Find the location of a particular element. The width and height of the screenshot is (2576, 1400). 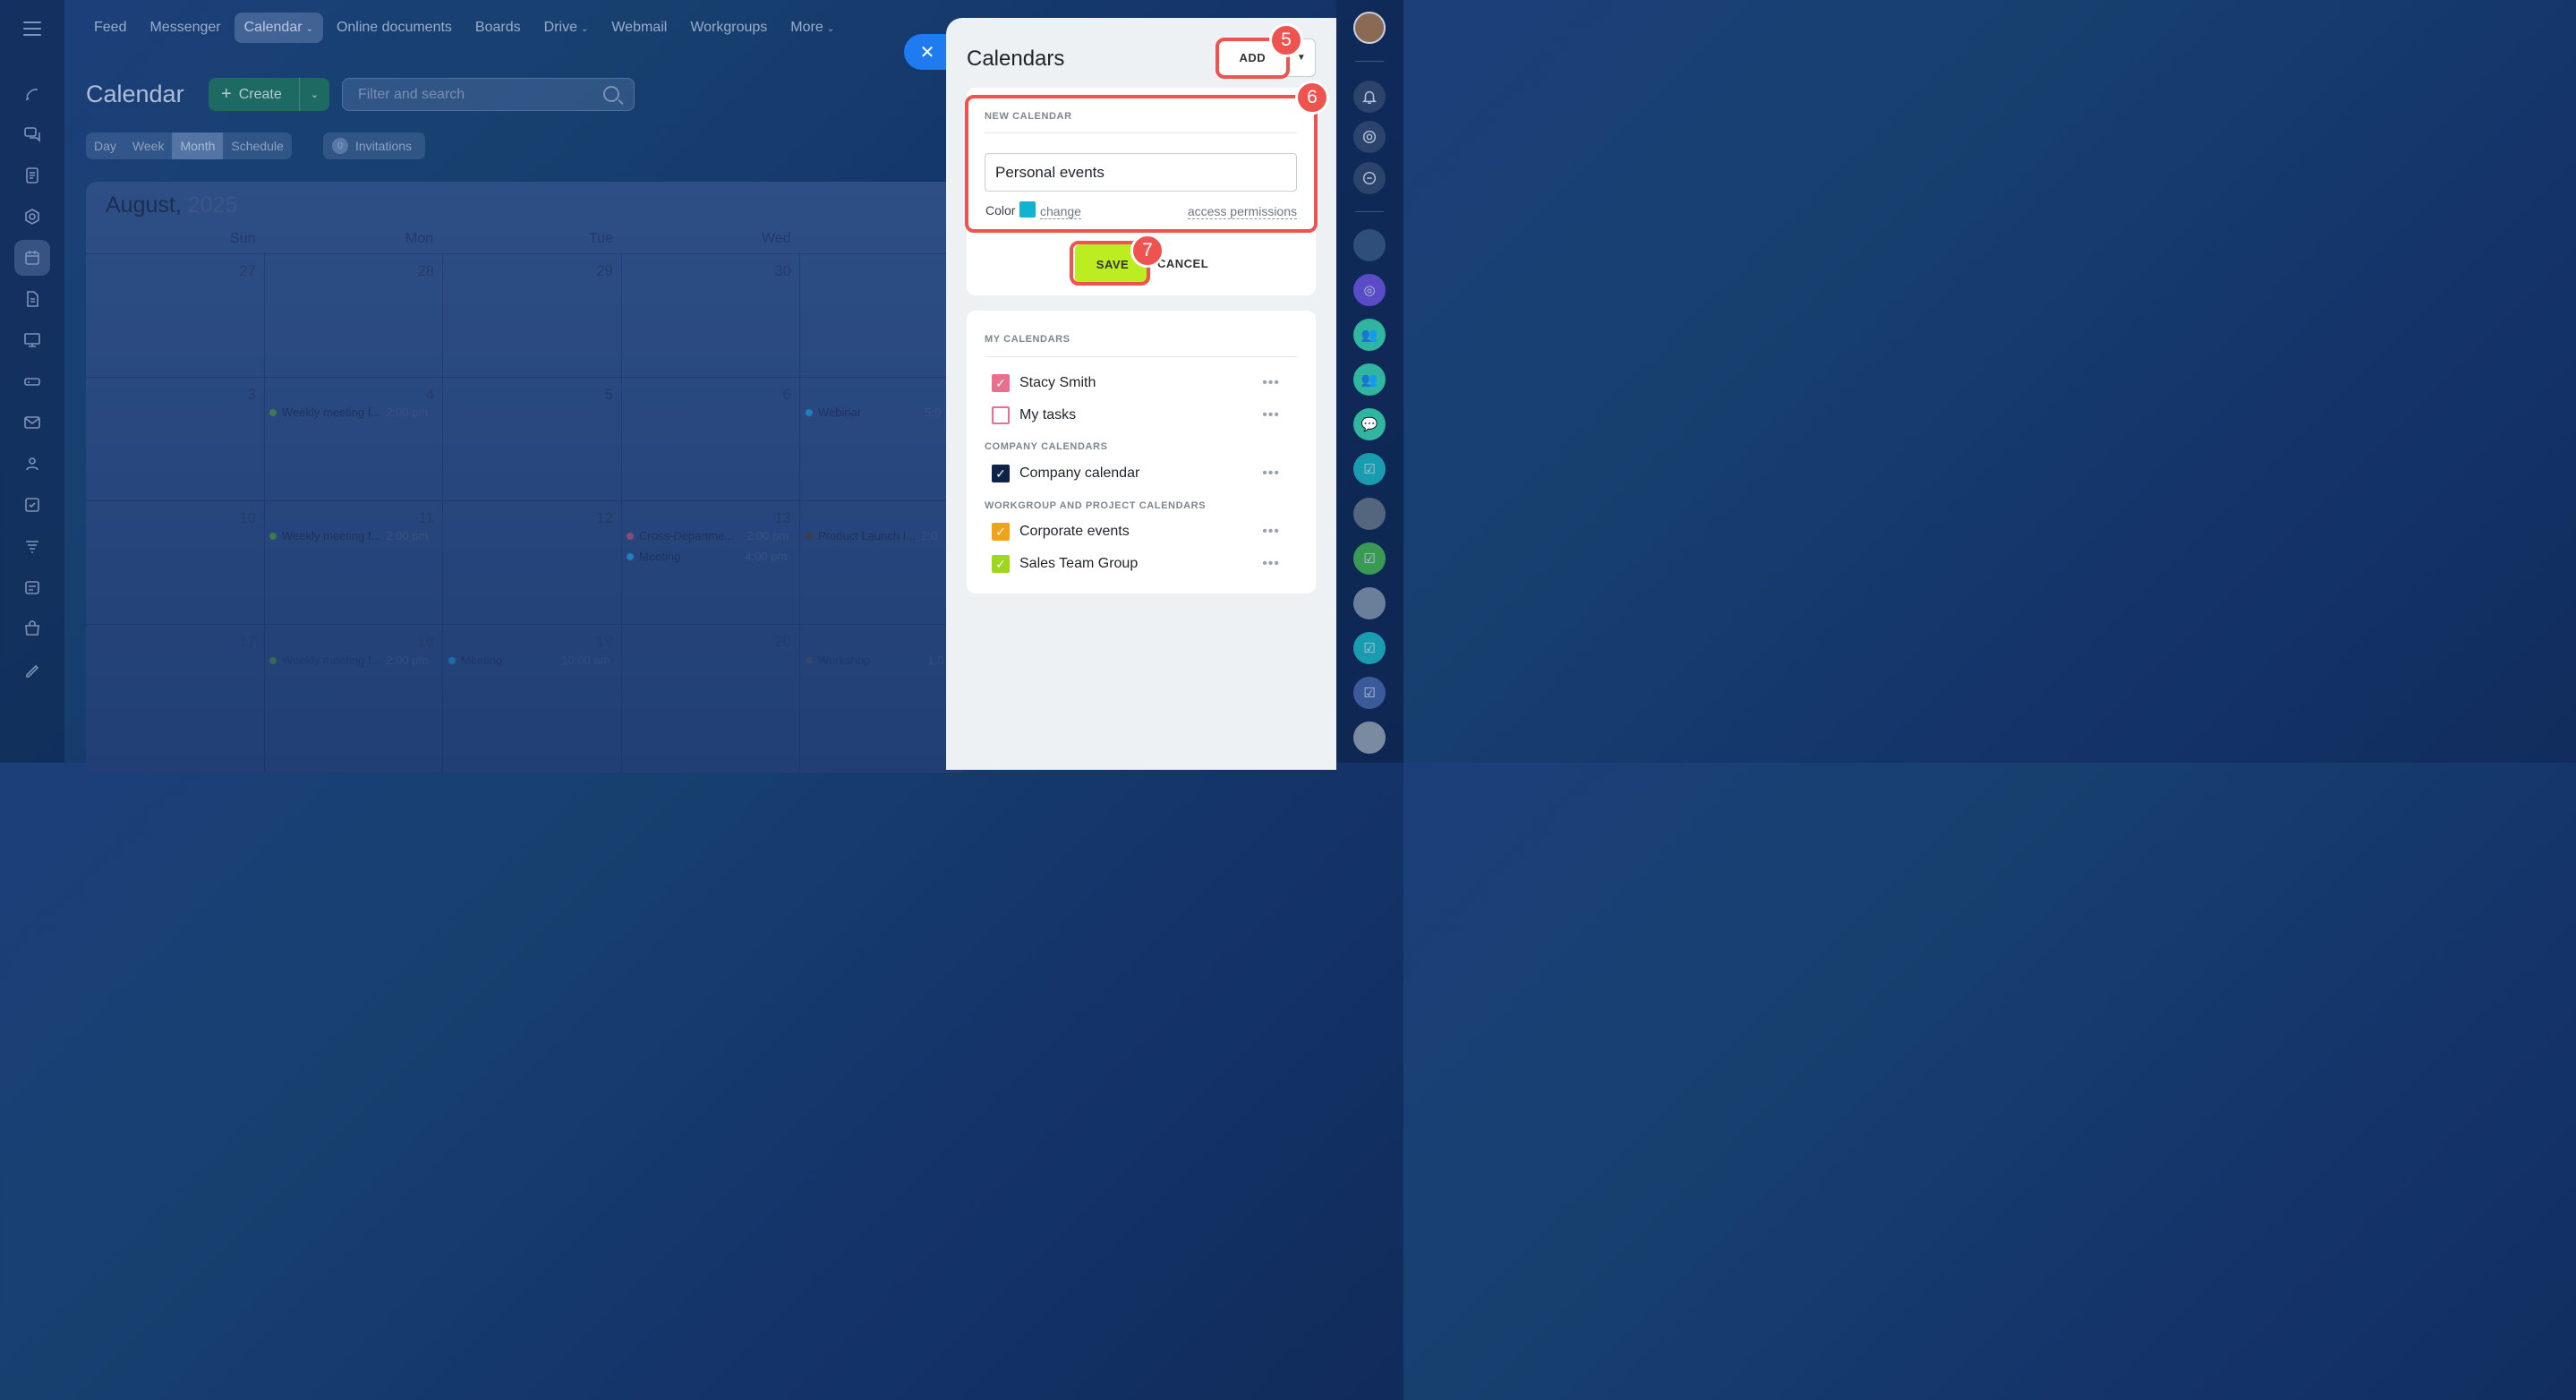

copilot-icon: ◎ is located at coordinates (1369, 290).